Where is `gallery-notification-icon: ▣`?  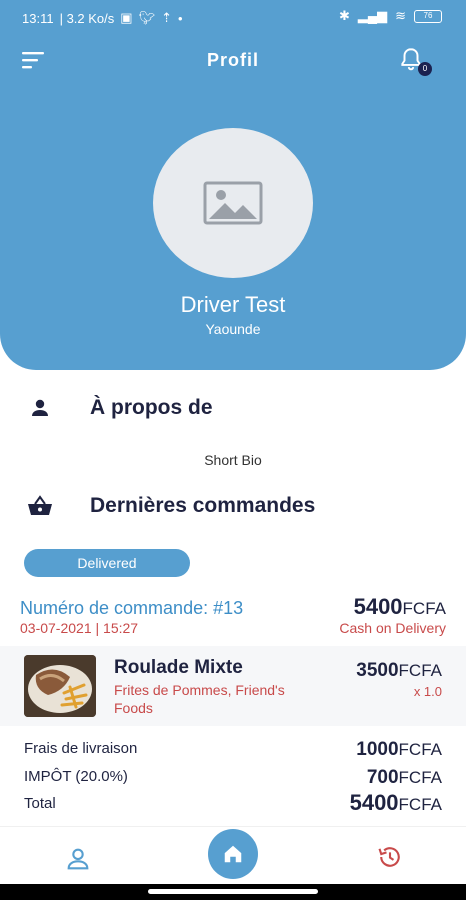 gallery-notification-icon: ▣ is located at coordinates (126, 17).